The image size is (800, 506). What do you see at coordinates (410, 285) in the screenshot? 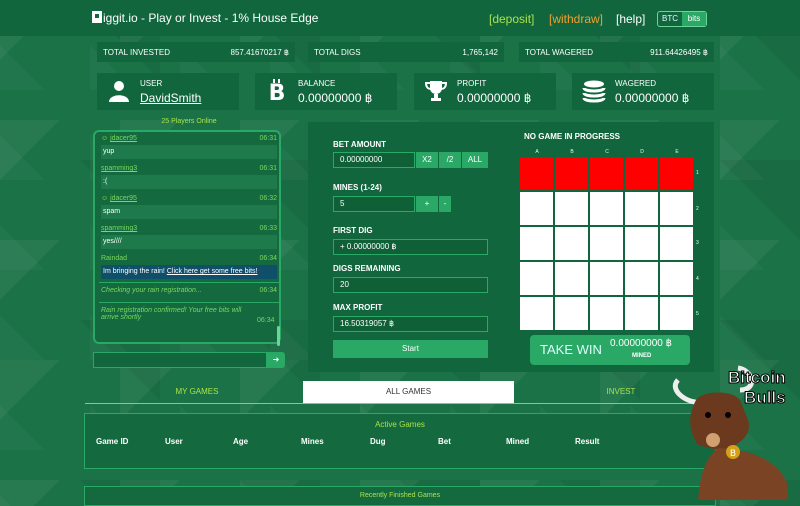
I see `digs-remaining-value: 20` at bounding box center [410, 285].